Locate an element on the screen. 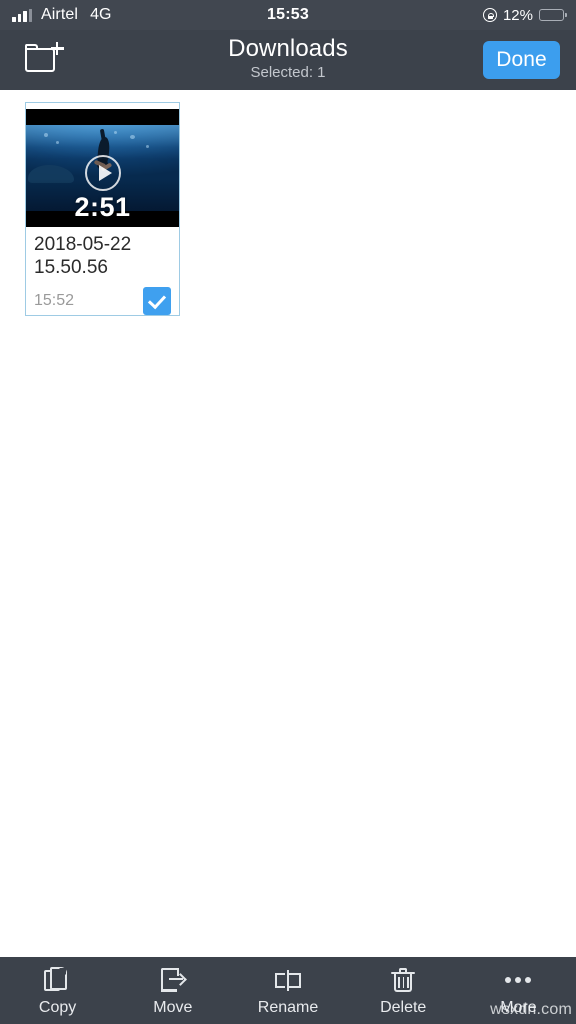 The image size is (576, 1024). battery-percentage: 12% is located at coordinates (517, 15).